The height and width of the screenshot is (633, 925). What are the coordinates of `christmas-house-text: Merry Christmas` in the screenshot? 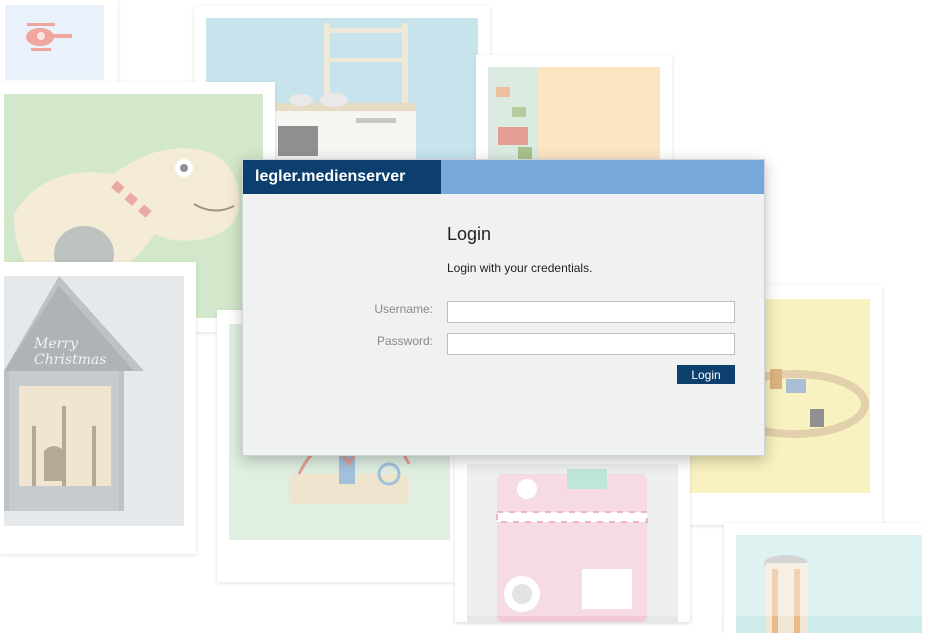 It's located at (70, 352).